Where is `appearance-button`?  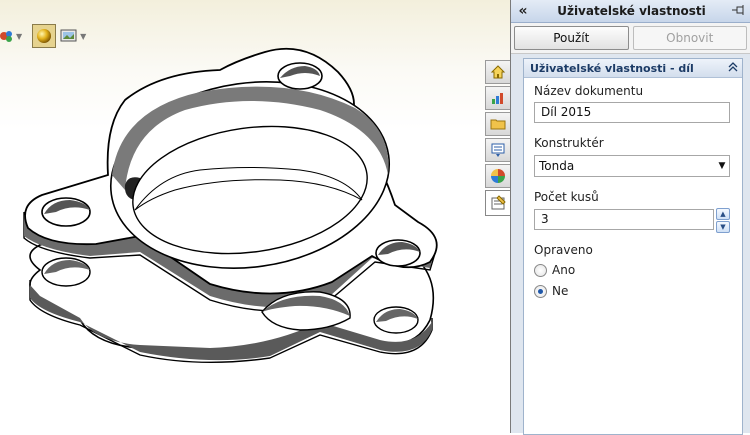
appearance-button is located at coordinates (44, 36).